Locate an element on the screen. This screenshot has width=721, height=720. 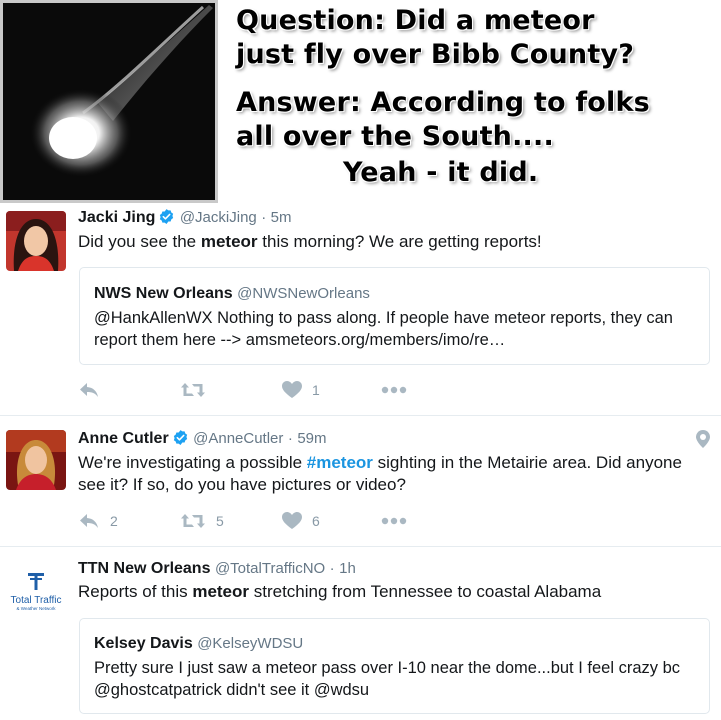
tweet-header: Jacki Jing @JackiJing · 5m is located at coordinates (185, 218).